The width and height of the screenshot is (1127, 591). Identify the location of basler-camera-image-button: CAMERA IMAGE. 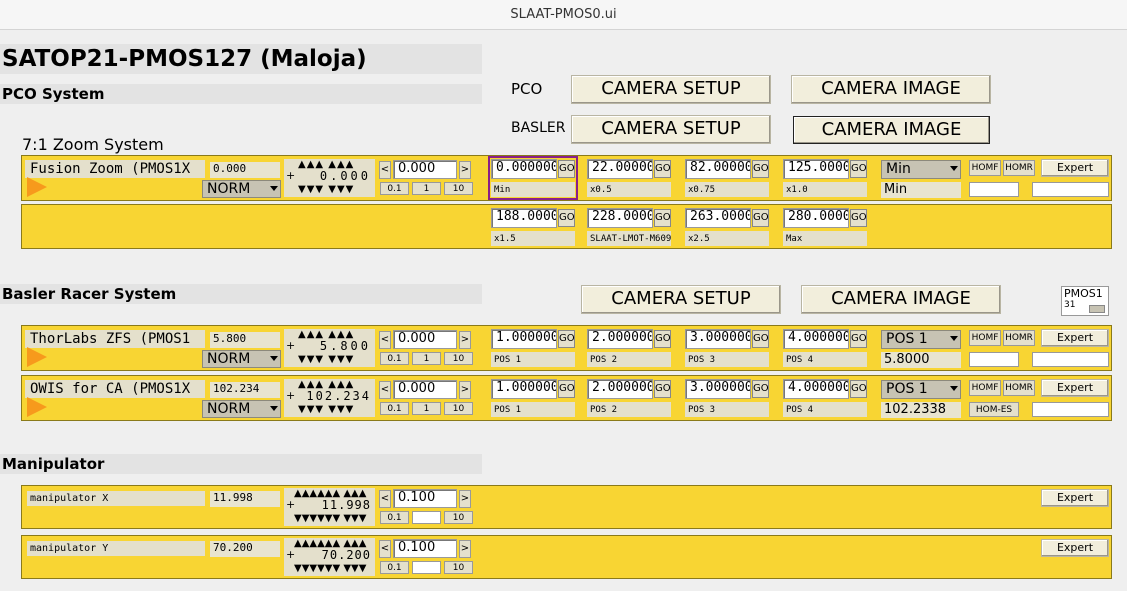
(891, 130).